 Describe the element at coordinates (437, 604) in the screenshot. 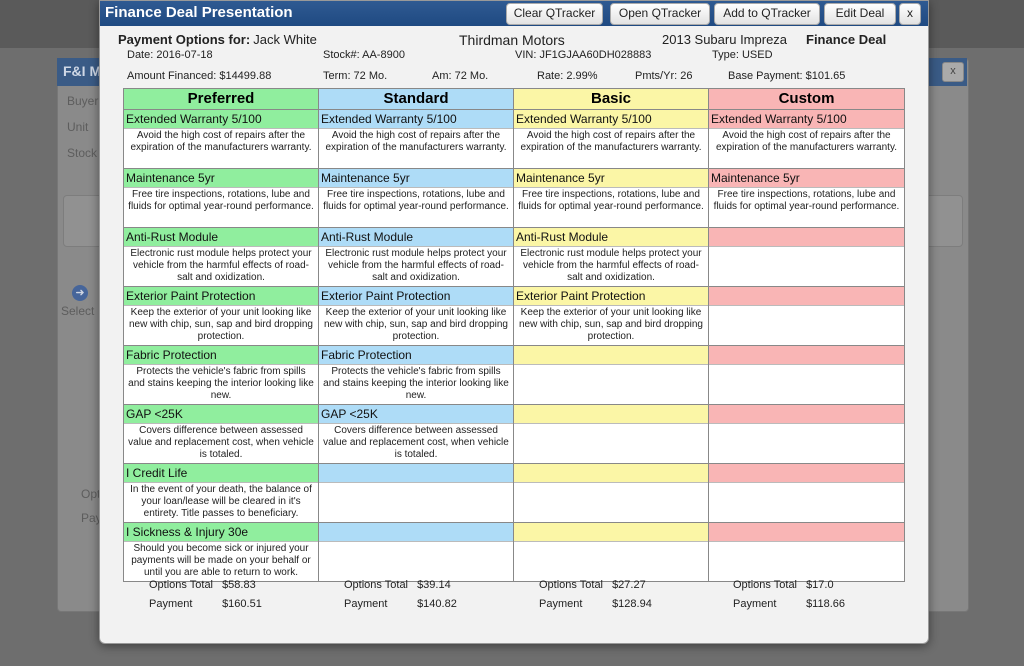

I see `payment-value: $140.82` at that location.